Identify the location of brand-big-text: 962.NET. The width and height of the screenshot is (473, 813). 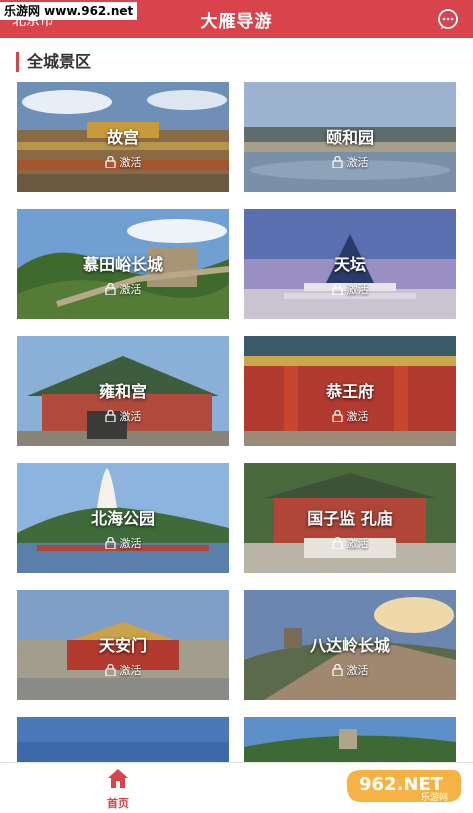
(401, 784).